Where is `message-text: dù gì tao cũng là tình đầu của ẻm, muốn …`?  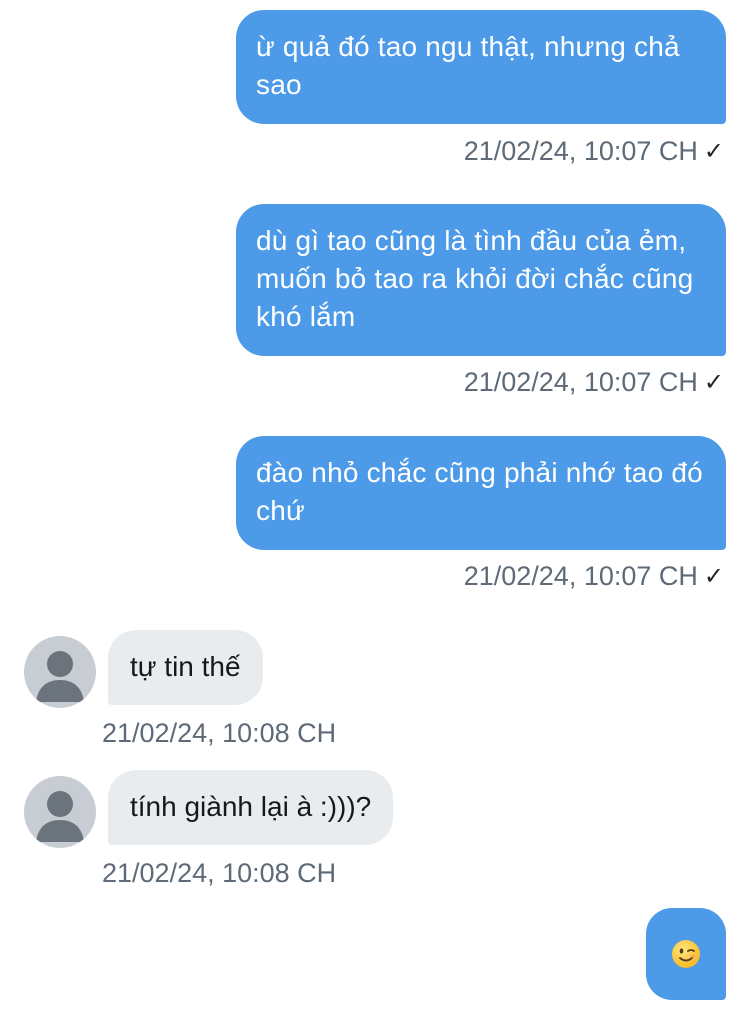
message-text: dù gì tao cũng là tình đầu của ẻm, muốn … is located at coordinates (475, 278).